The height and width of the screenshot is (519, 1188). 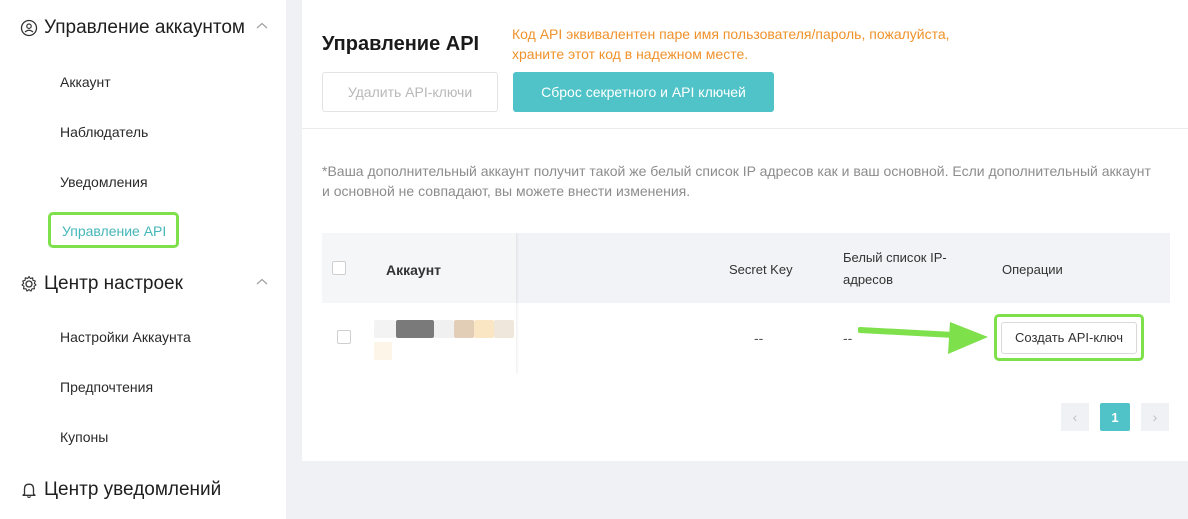 I want to click on sidebar-item-account: Аккаунт, so click(x=85, y=82).